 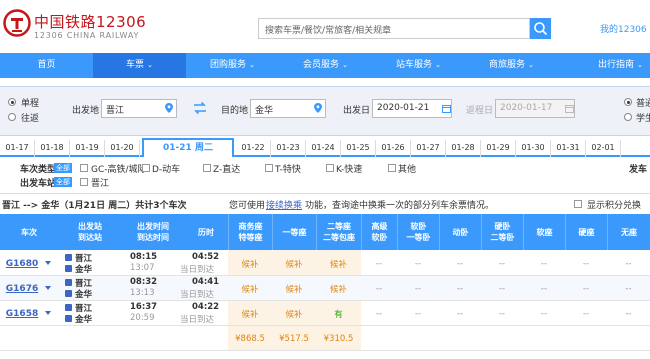 I want to click on brand-title: 中国铁路12306, so click(x=90, y=22).